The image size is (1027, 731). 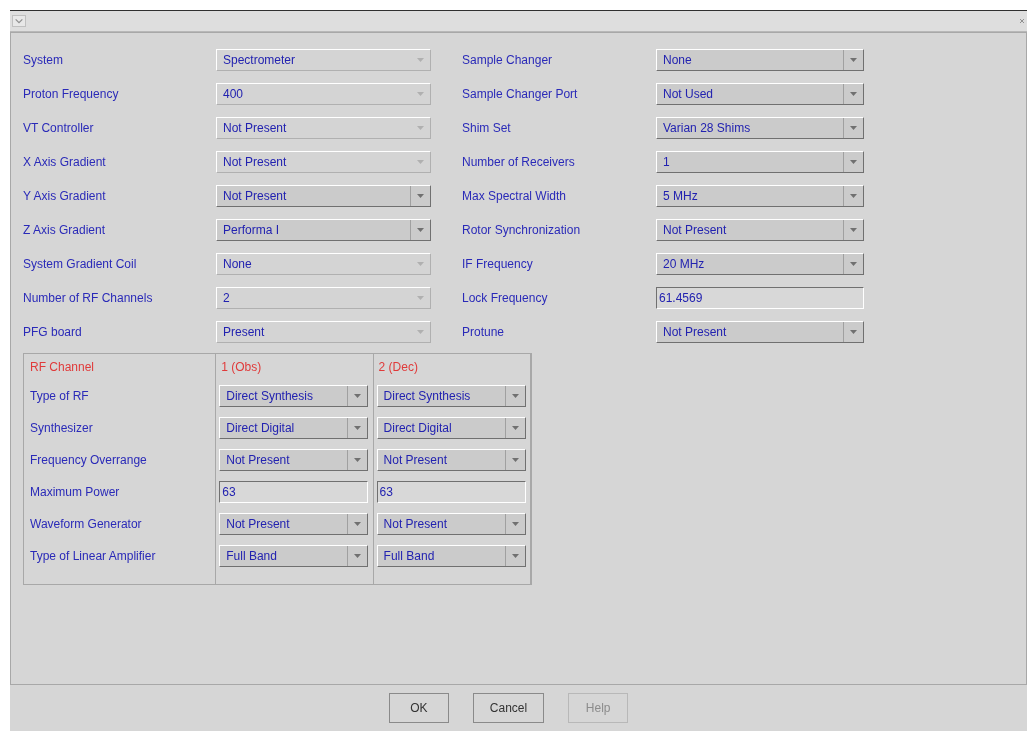 I want to click on field-label: Y Axis Gradient, so click(x=64, y=196).